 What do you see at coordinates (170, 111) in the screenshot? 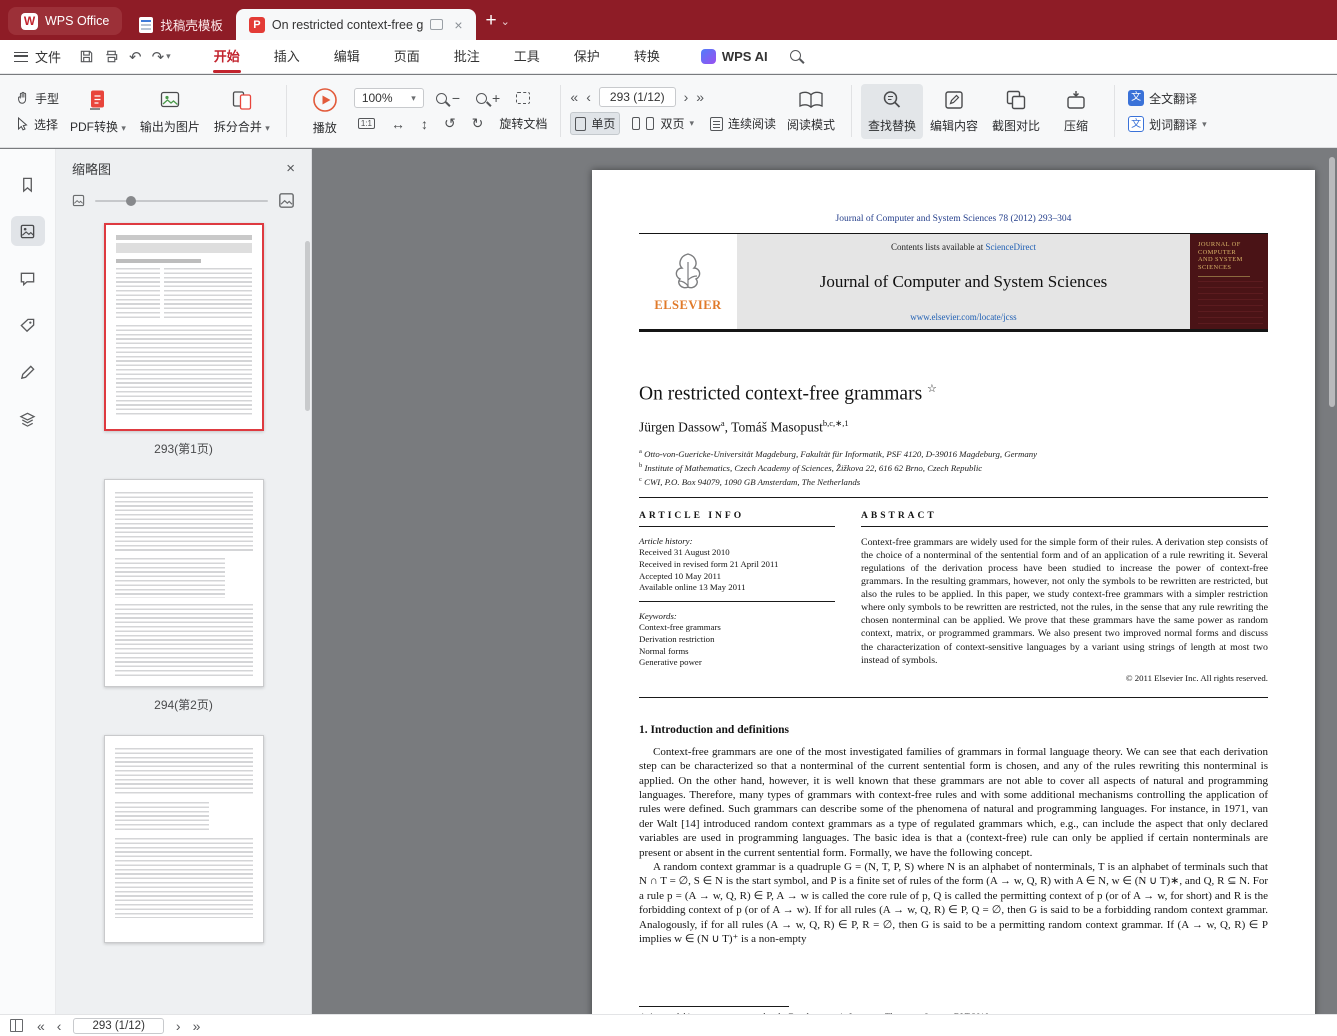
I see `export-image-button: 输出为图片` at bounding box center [170, 111].